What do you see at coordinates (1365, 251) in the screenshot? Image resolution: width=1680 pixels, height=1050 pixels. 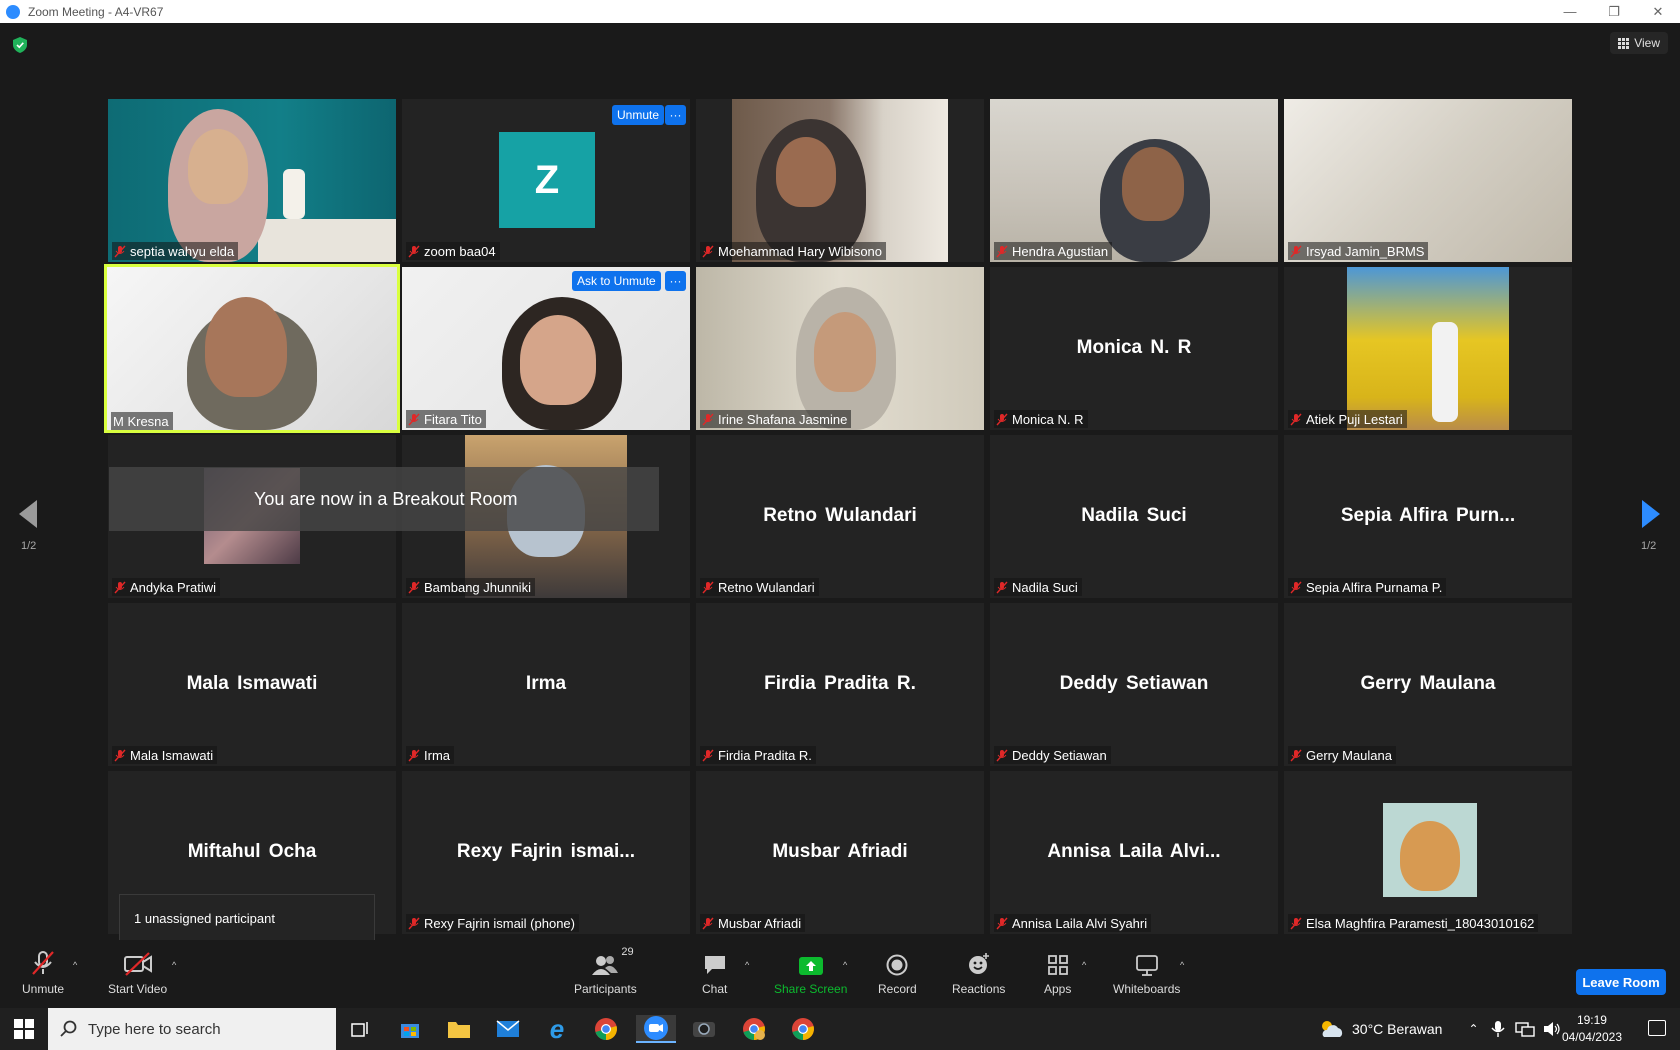 I see `participant-name: Irsyad Jamin_BRMS` at bounding box center [1365, 251].